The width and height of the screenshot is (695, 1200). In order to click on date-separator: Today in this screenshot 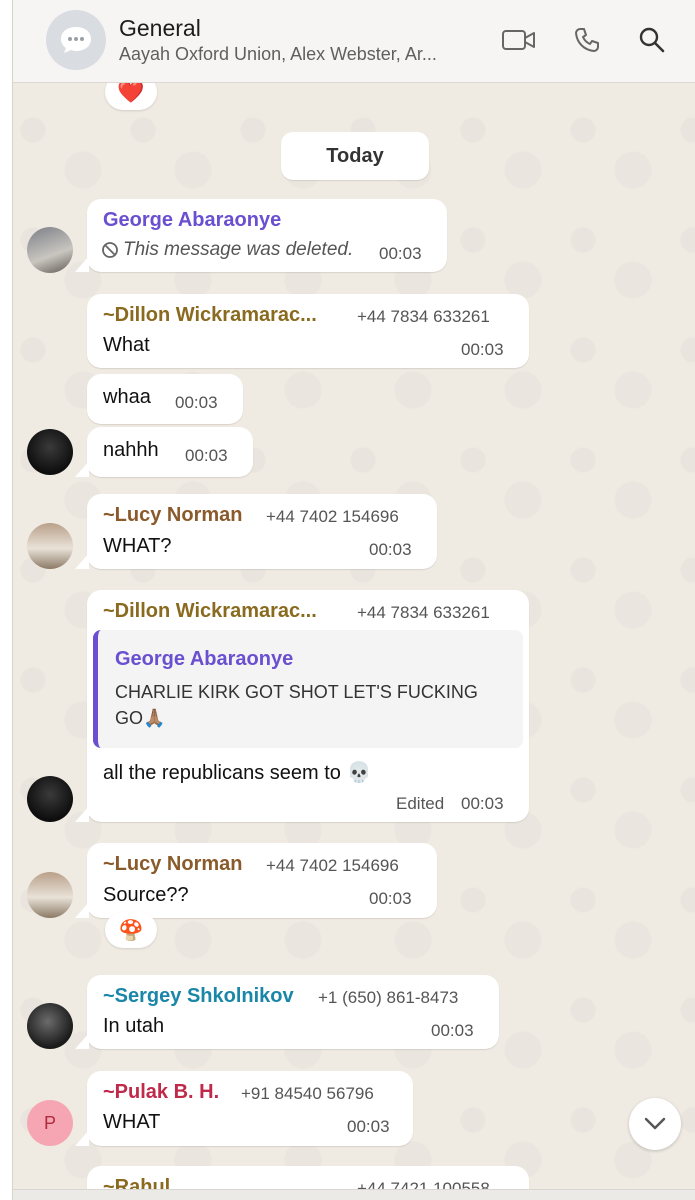, I will do `click(355, 156)`.